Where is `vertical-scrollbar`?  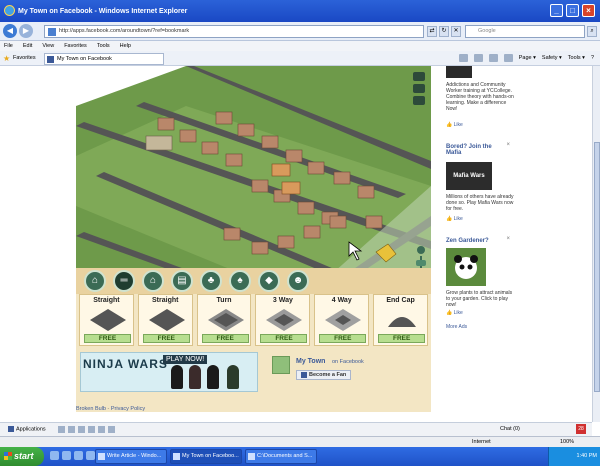 vertical-scrollbar is located at coordinates (596, 244).